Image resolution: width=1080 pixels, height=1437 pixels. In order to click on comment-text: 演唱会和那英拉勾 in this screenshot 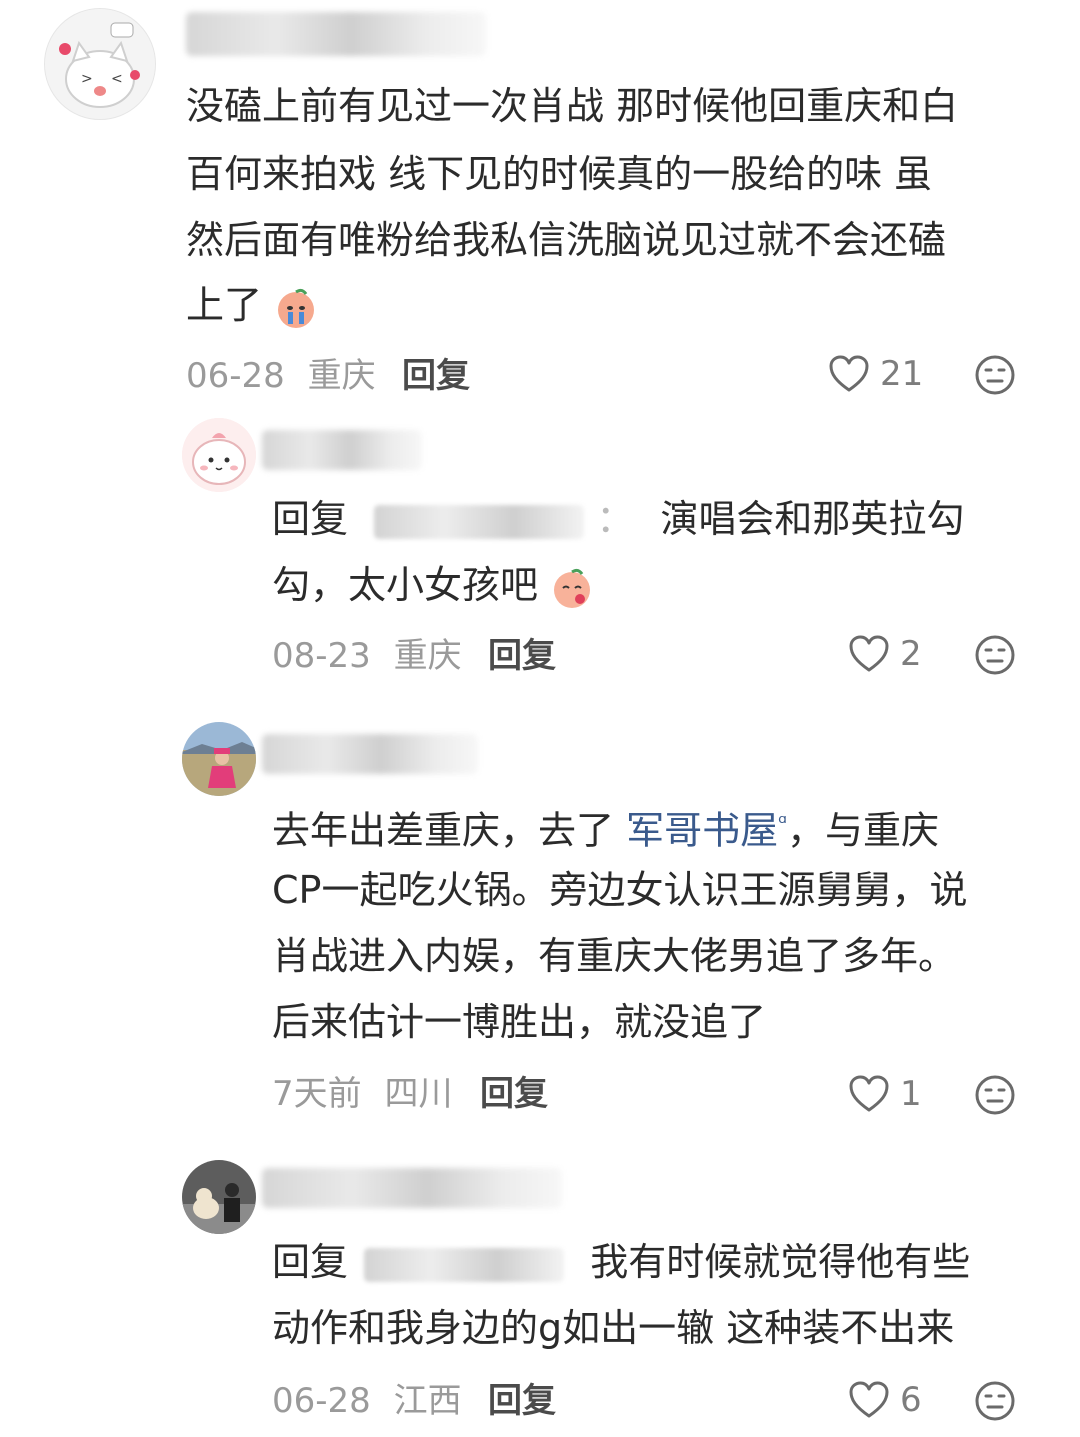, I will do `click(812, 519)`.